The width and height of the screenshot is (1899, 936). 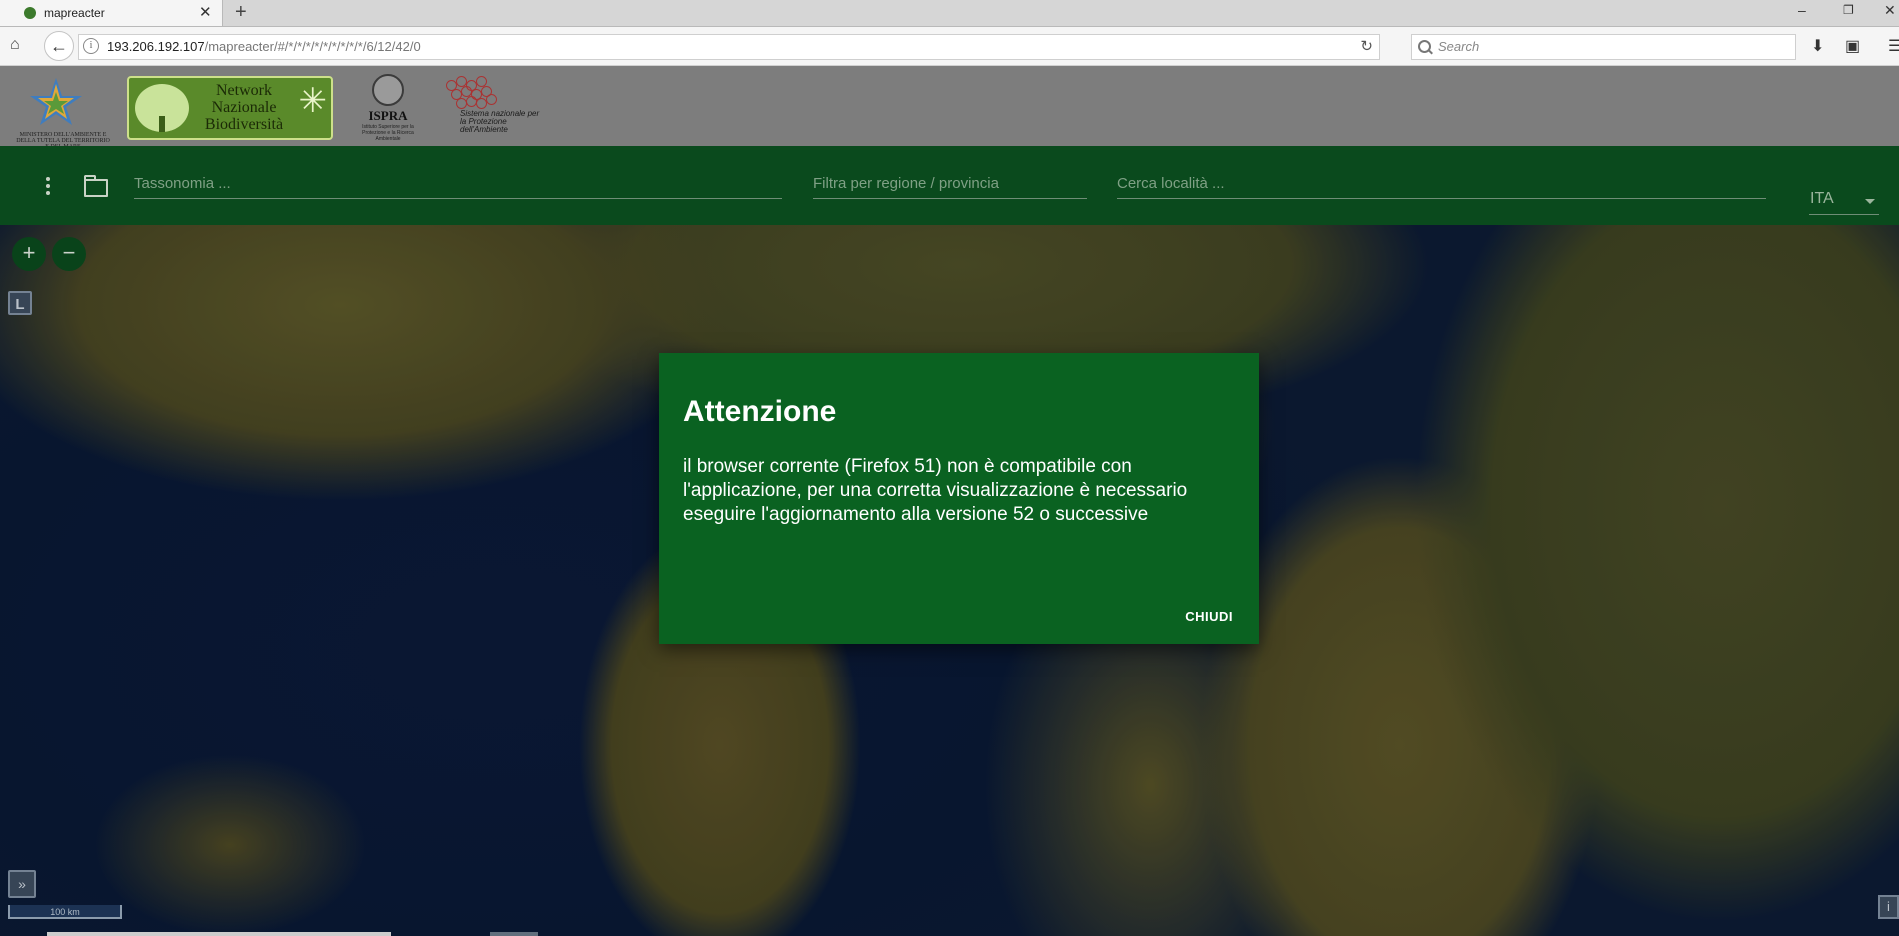 What do you see at coordinates (56, 101) in the screenshot?
I see `ministero-star-icon` at bounding box center [56, 101].